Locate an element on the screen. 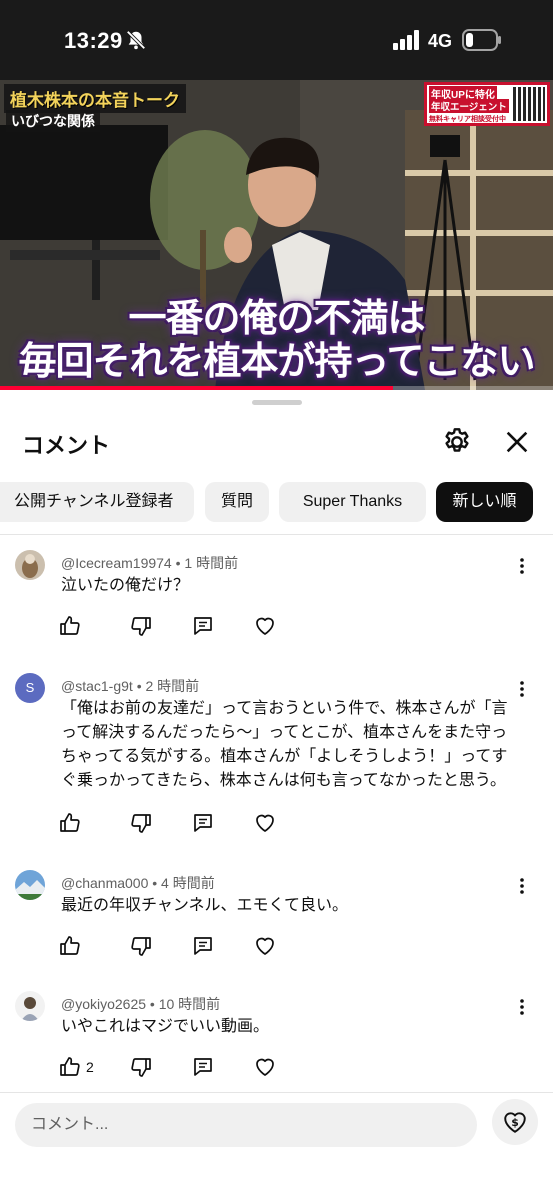  comment-actions: 2 is located at coordinates (178, 1068).